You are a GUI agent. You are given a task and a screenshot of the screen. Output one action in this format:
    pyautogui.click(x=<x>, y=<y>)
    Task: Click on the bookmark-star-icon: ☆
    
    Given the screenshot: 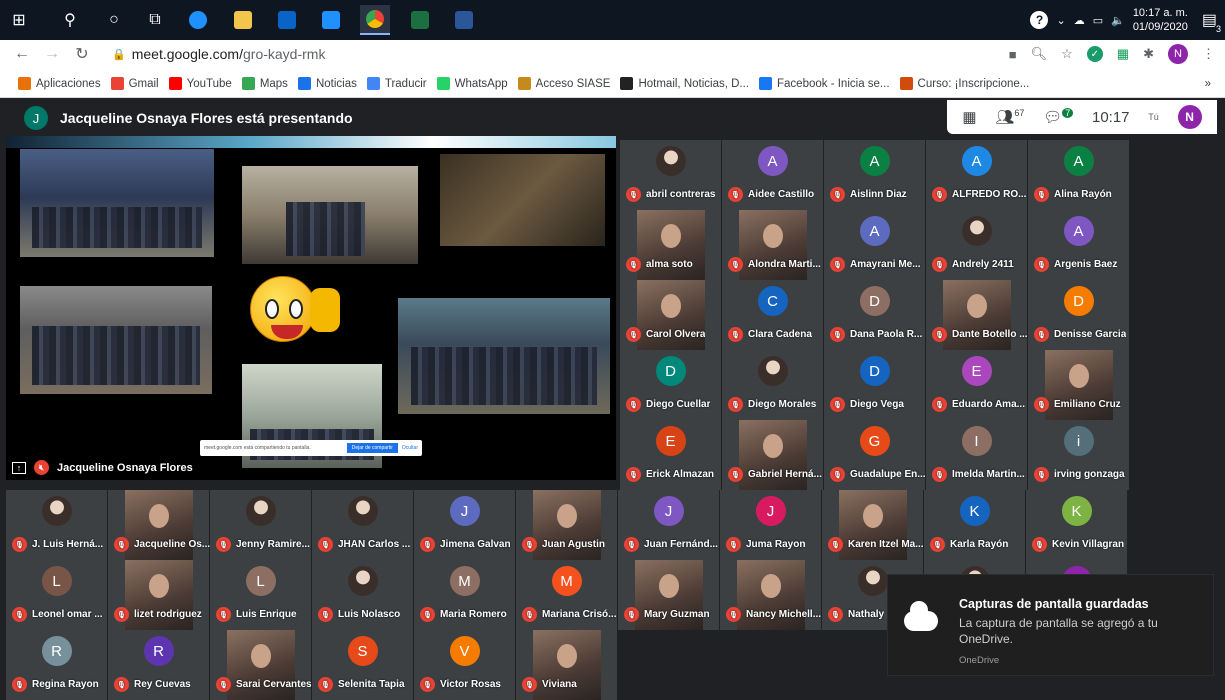 What is the action you would take?
    pyautogui.click(x=1067, y=54)
    